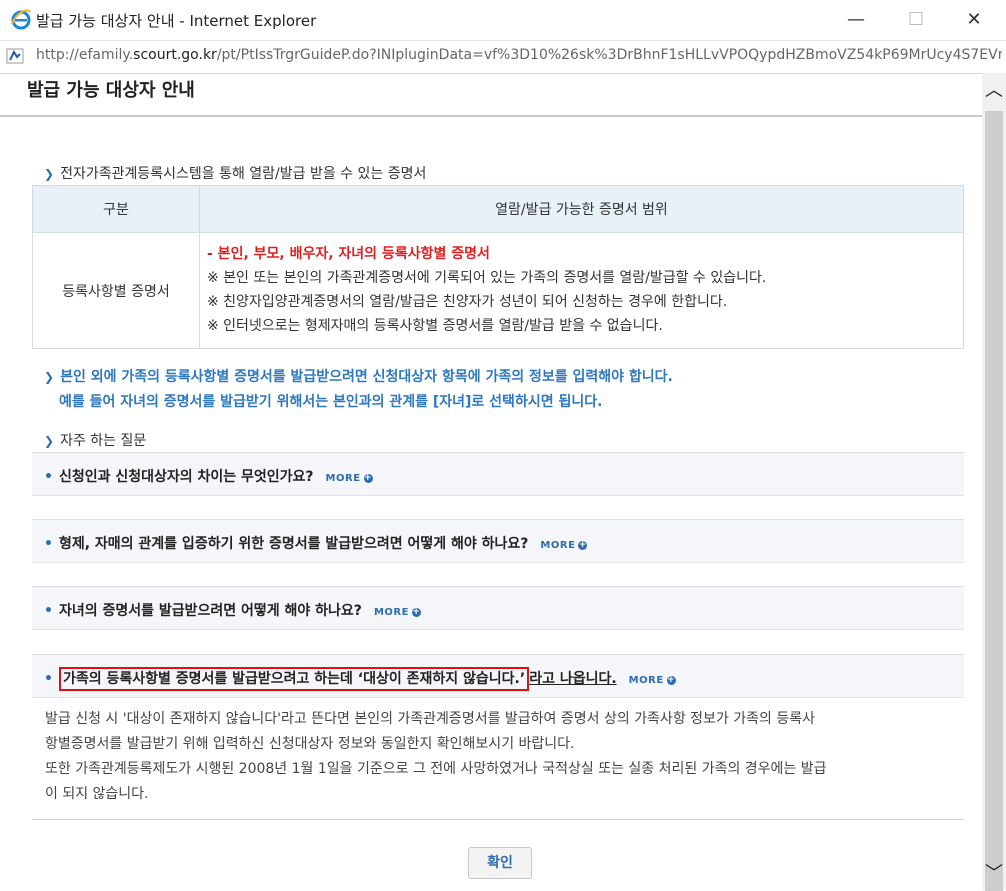 The height and width of the screenshot is (891, 1006). What do you see at coordinates (348, 254) in the screenshot?
I see `scope-line: - 본인, 부모, 배우자, 자녀의 등록사항별 증명서` at bounding box center [348, 254].